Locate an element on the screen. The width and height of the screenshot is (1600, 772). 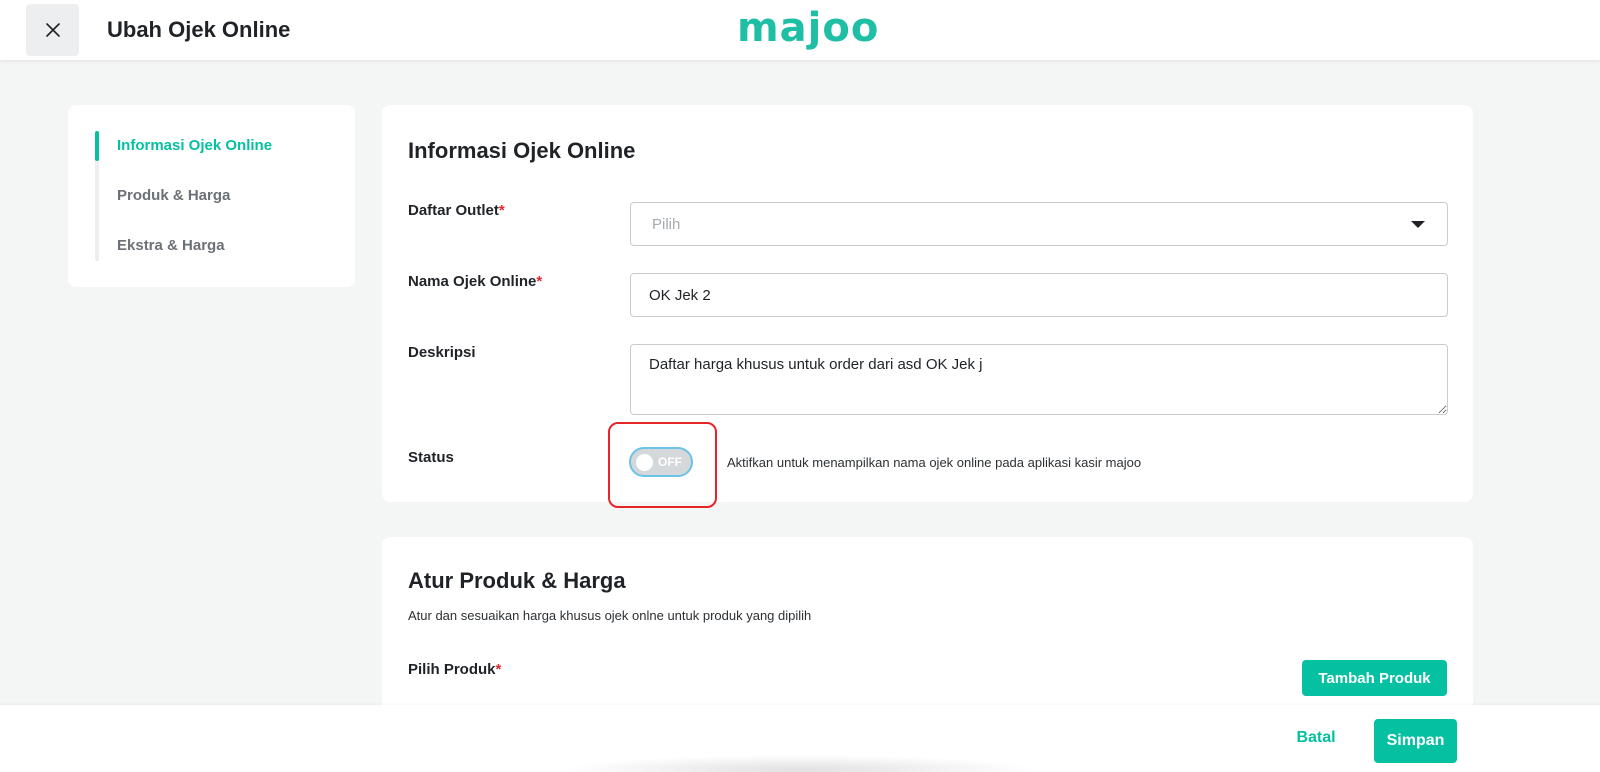
chevron-down-icon is located at coordinates (1418, 224).